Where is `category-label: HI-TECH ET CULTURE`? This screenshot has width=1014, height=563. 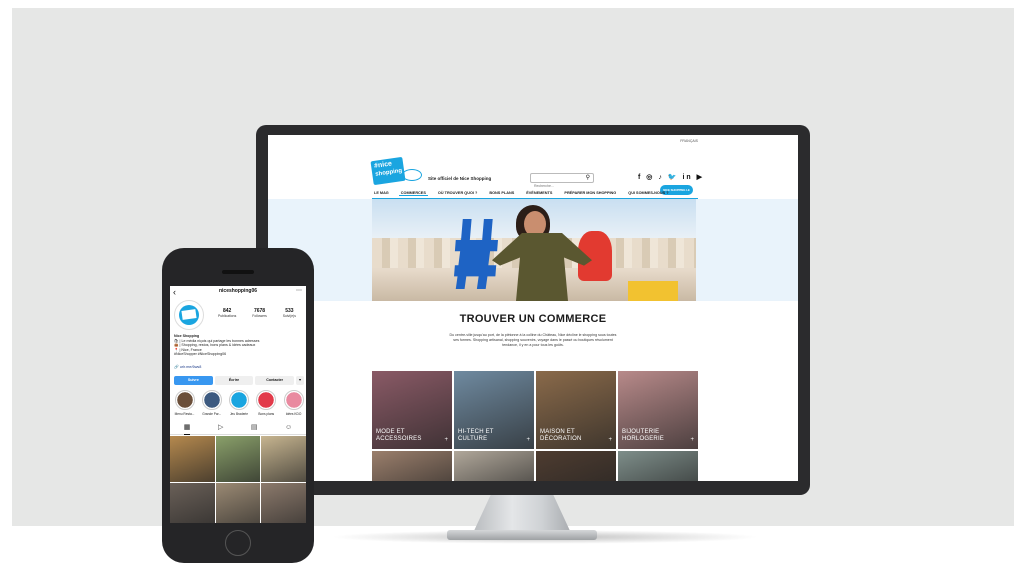
category-label: HI-TECH ET CULTURE is located at coordinates (476, 436).